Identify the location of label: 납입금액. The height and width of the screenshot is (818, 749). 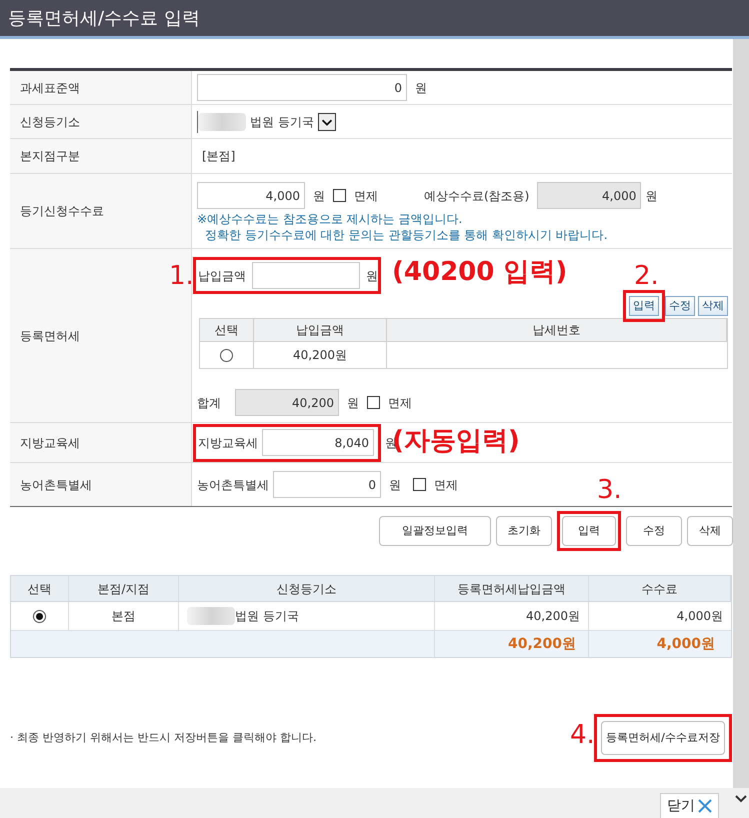
(222, 276).